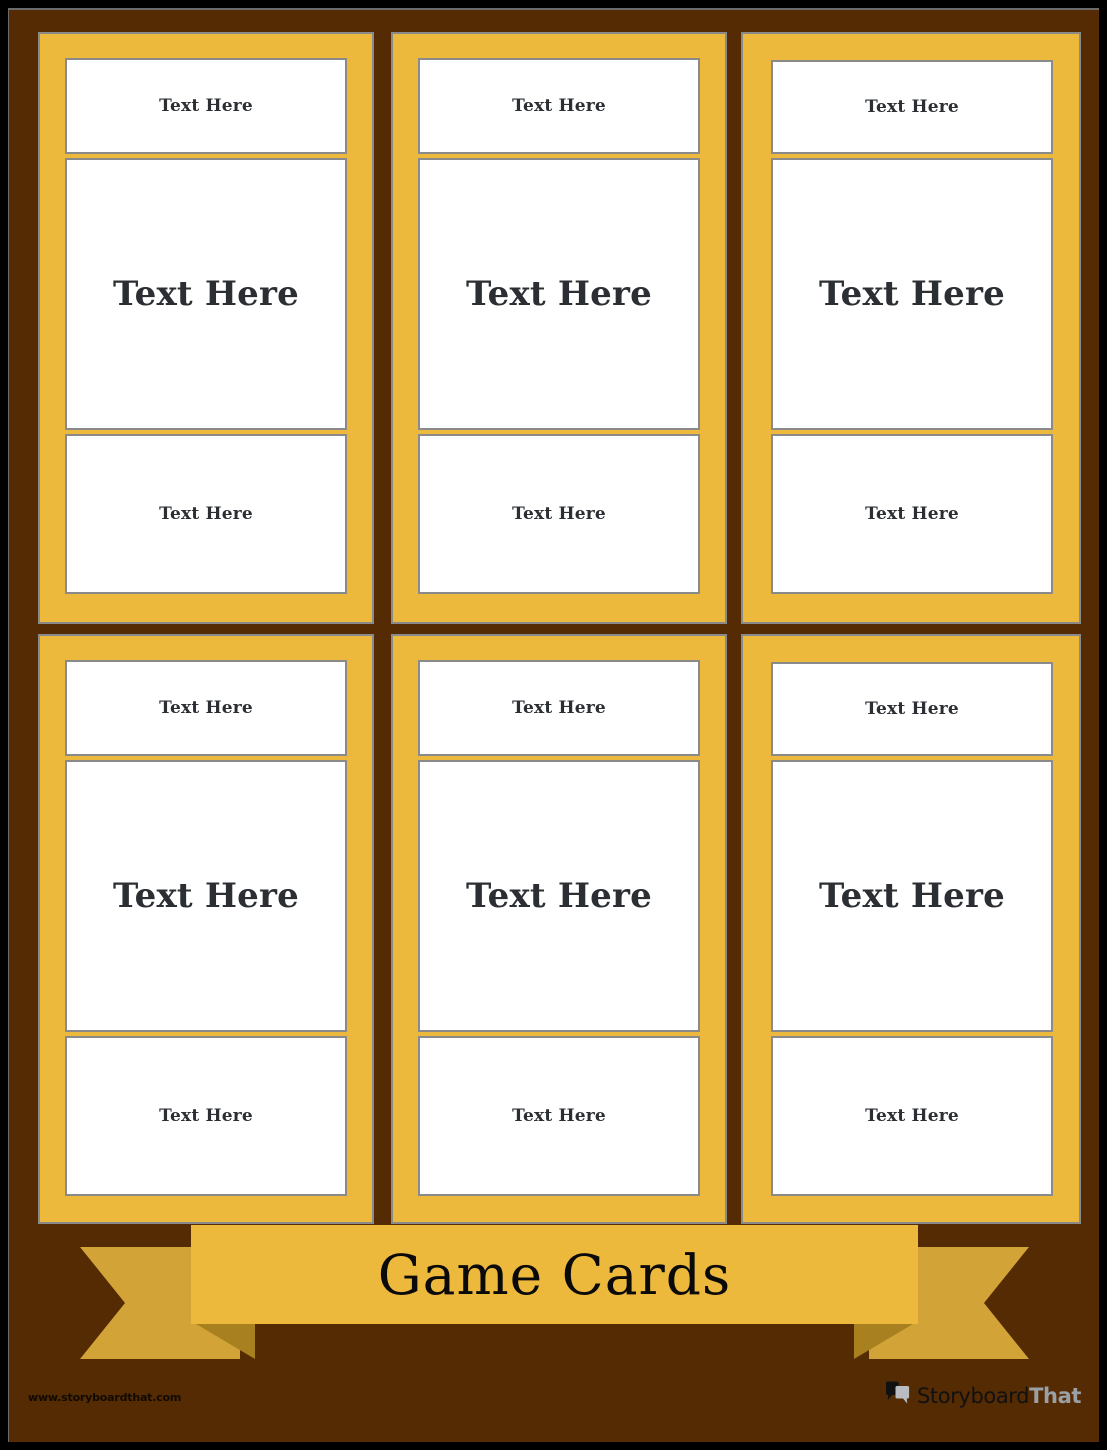 This screenshot has width=1107, height=1450. I want to click on card-6-bottom-panel: Text Here, so click(912, 1116).